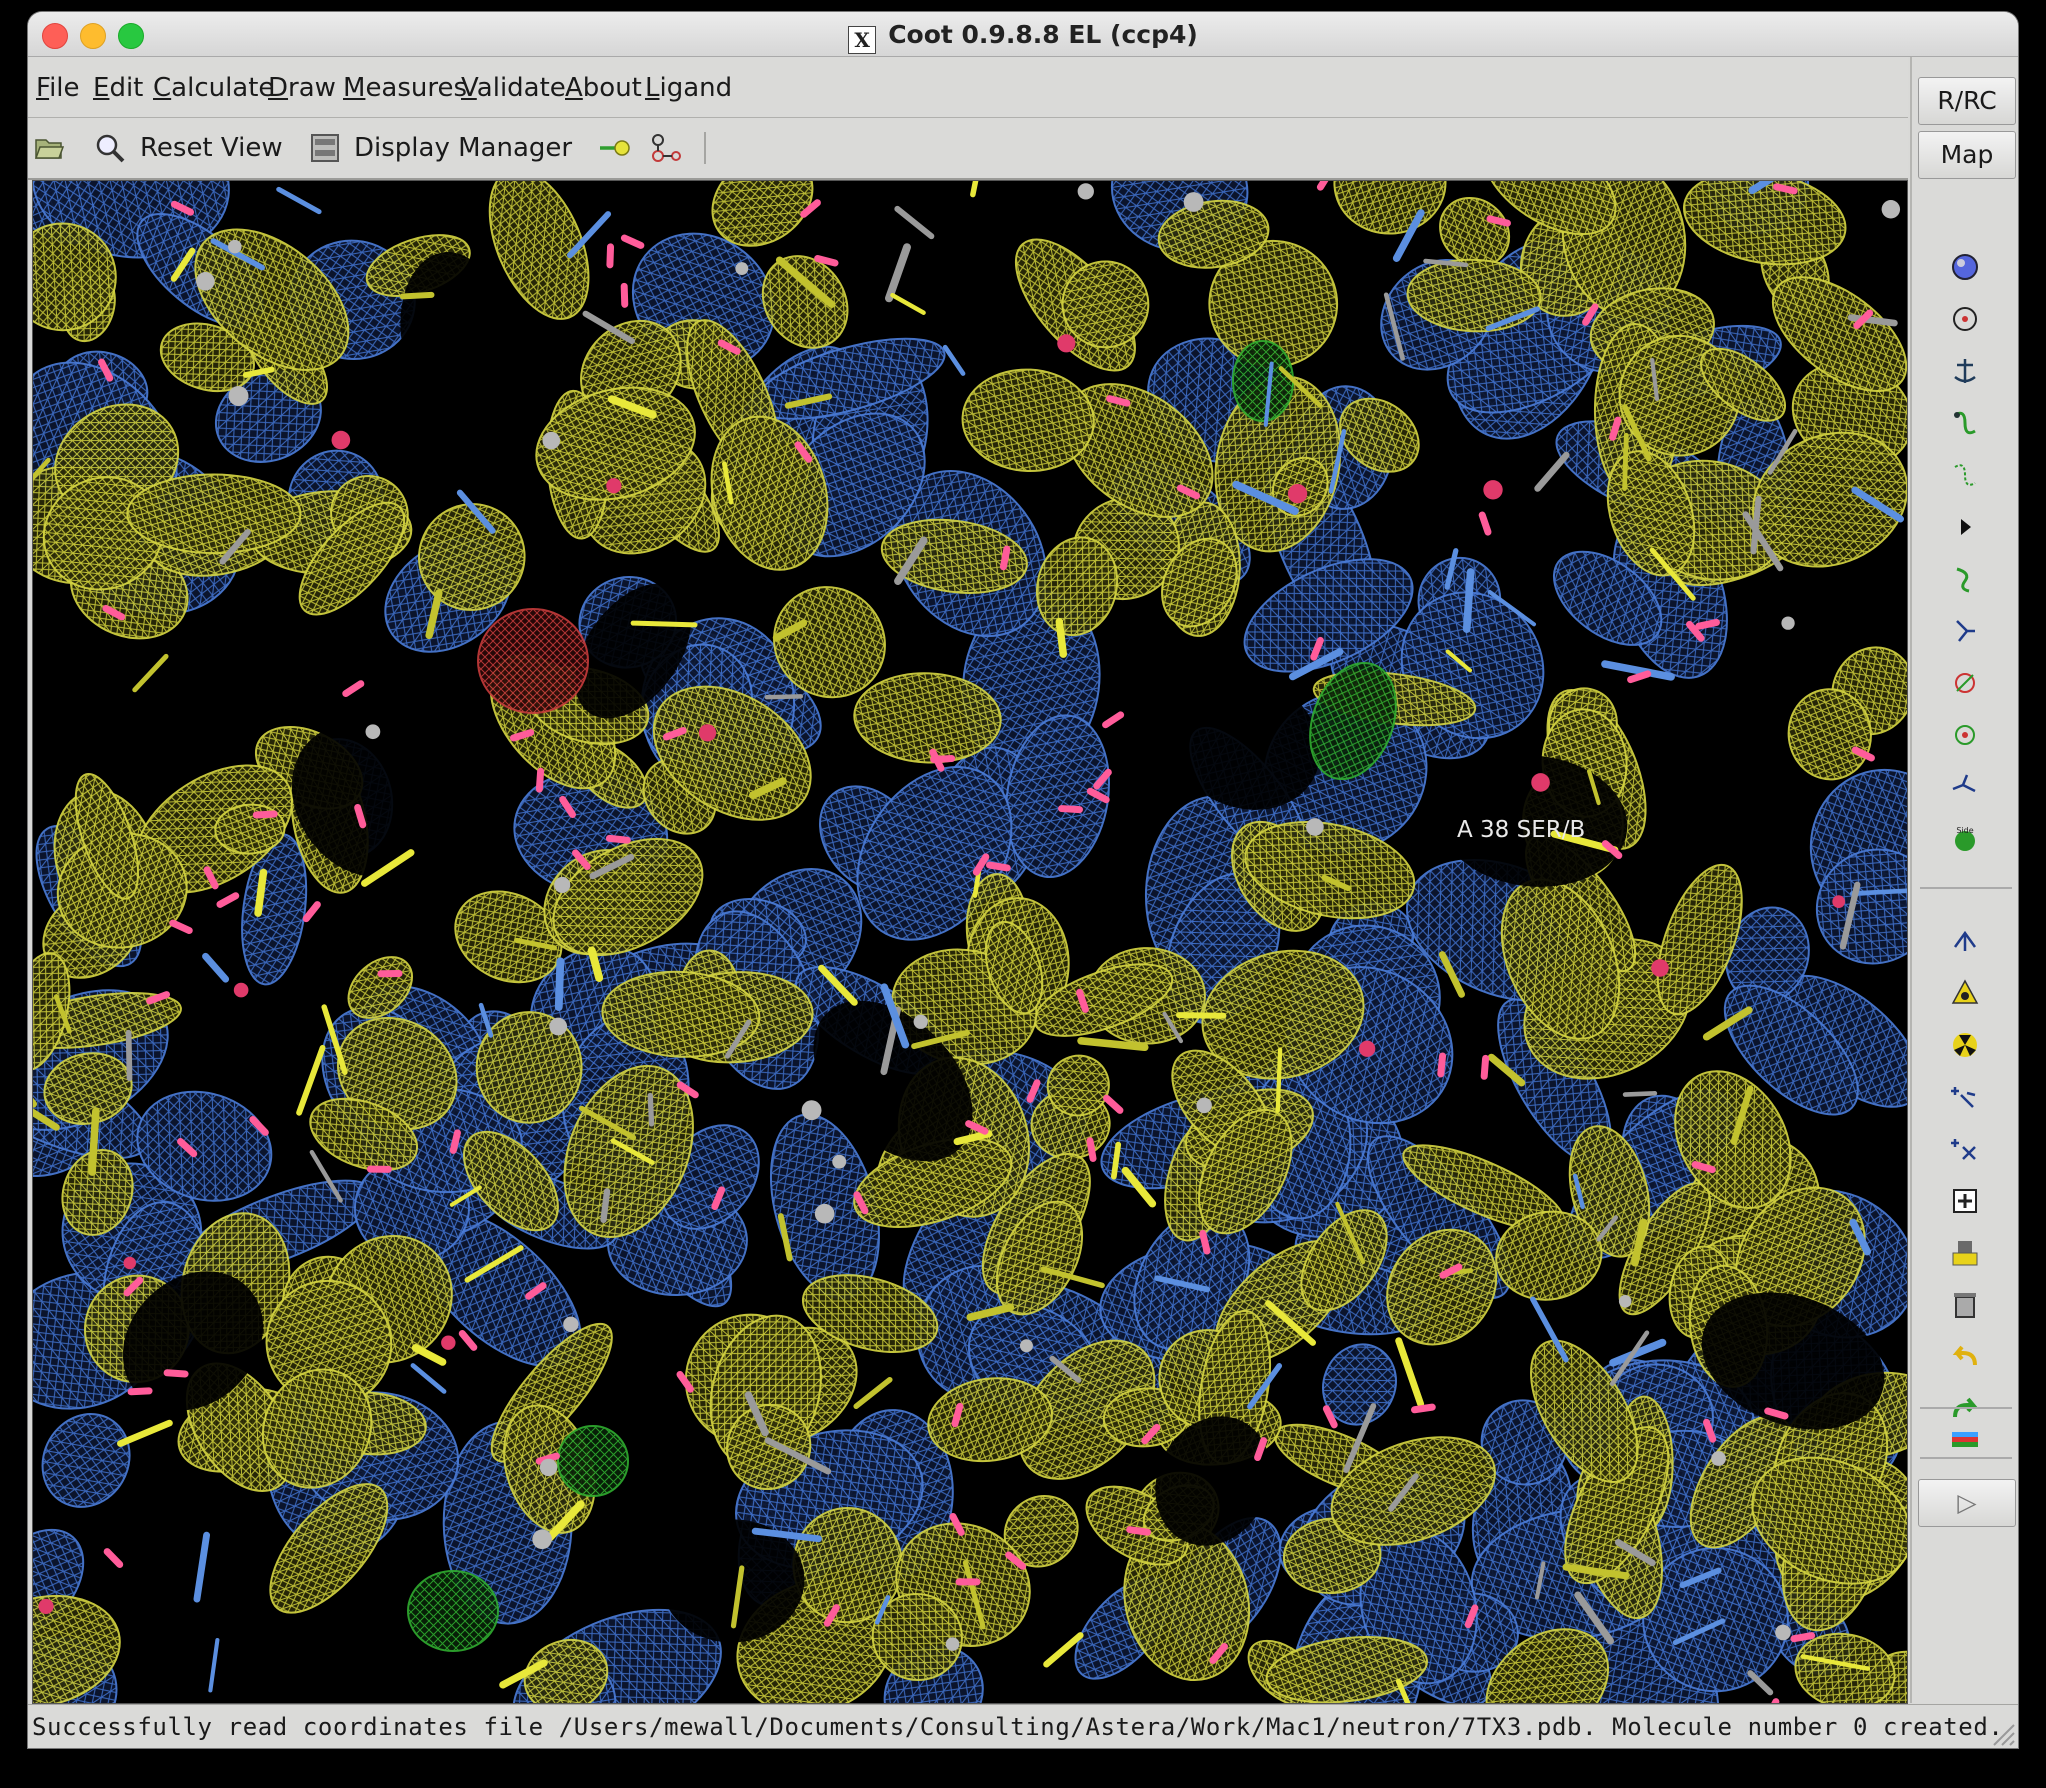  I want to click on toggle-bar-button, so click(1965, 1439).